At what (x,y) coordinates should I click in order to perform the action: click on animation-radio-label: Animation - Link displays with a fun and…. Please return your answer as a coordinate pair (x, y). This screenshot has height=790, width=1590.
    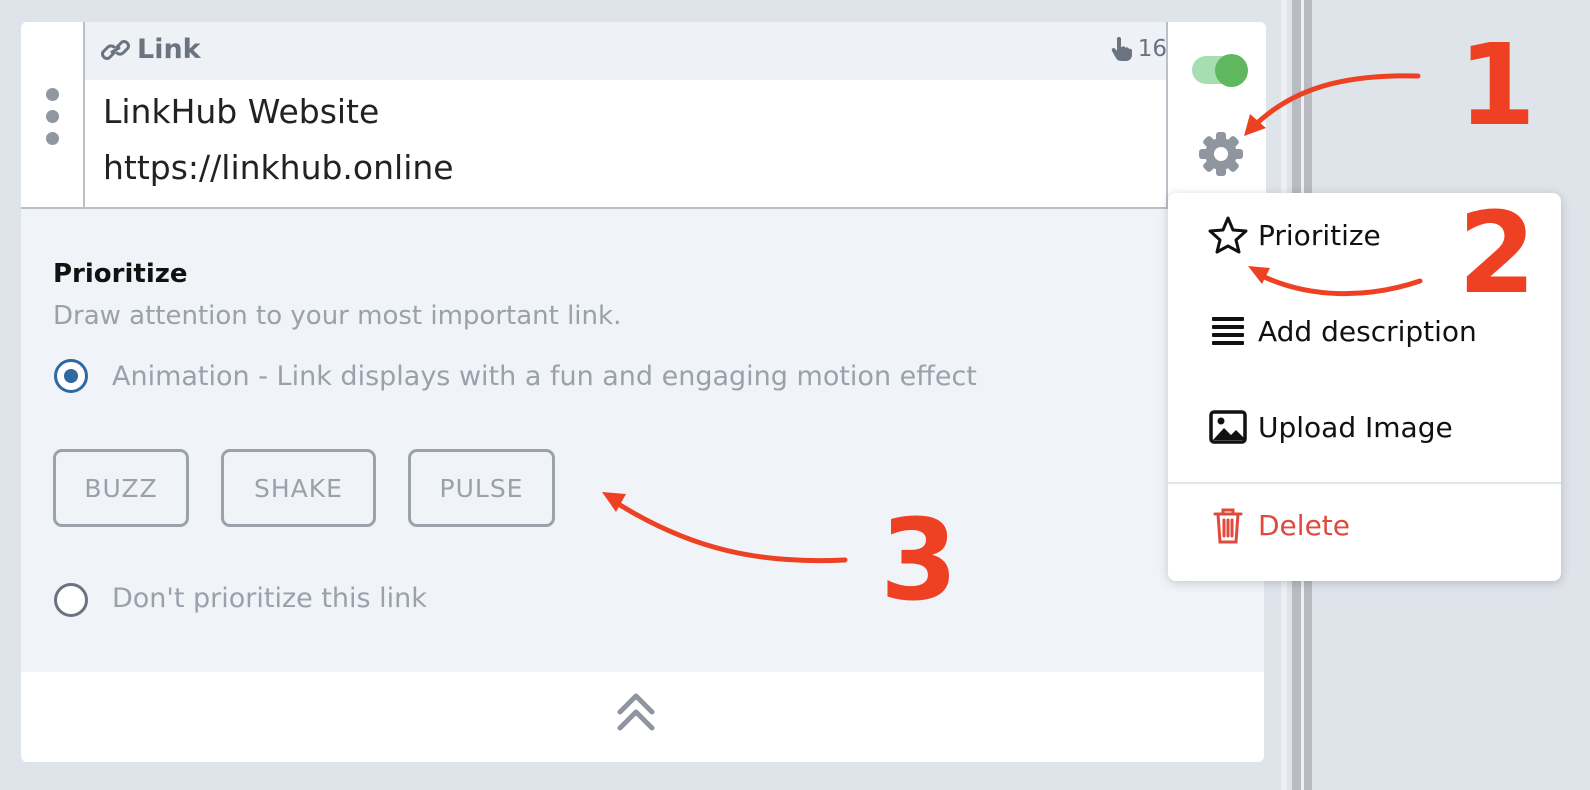
    Looking at the image, I should click on (544, 376).